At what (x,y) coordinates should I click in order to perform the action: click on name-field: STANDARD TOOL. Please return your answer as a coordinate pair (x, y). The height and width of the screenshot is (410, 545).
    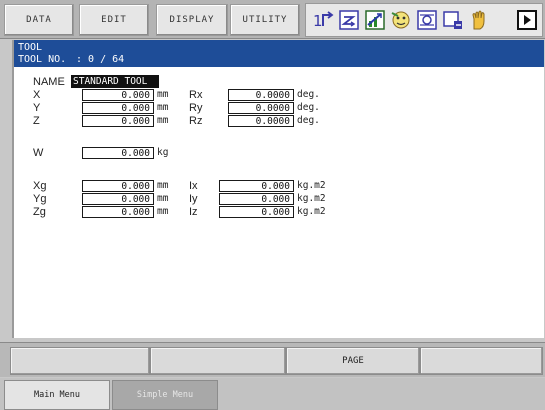
    Looking at the image, I should click on (115, 81).